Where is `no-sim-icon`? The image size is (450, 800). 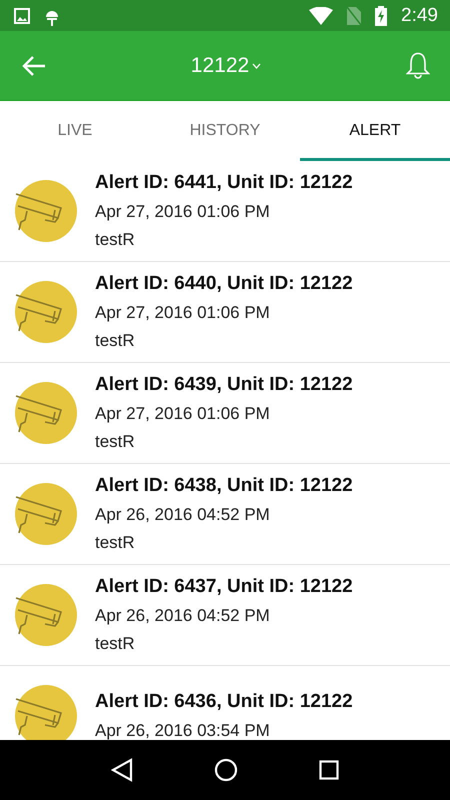 no-sim-icon is located at coordinates (354, 15).